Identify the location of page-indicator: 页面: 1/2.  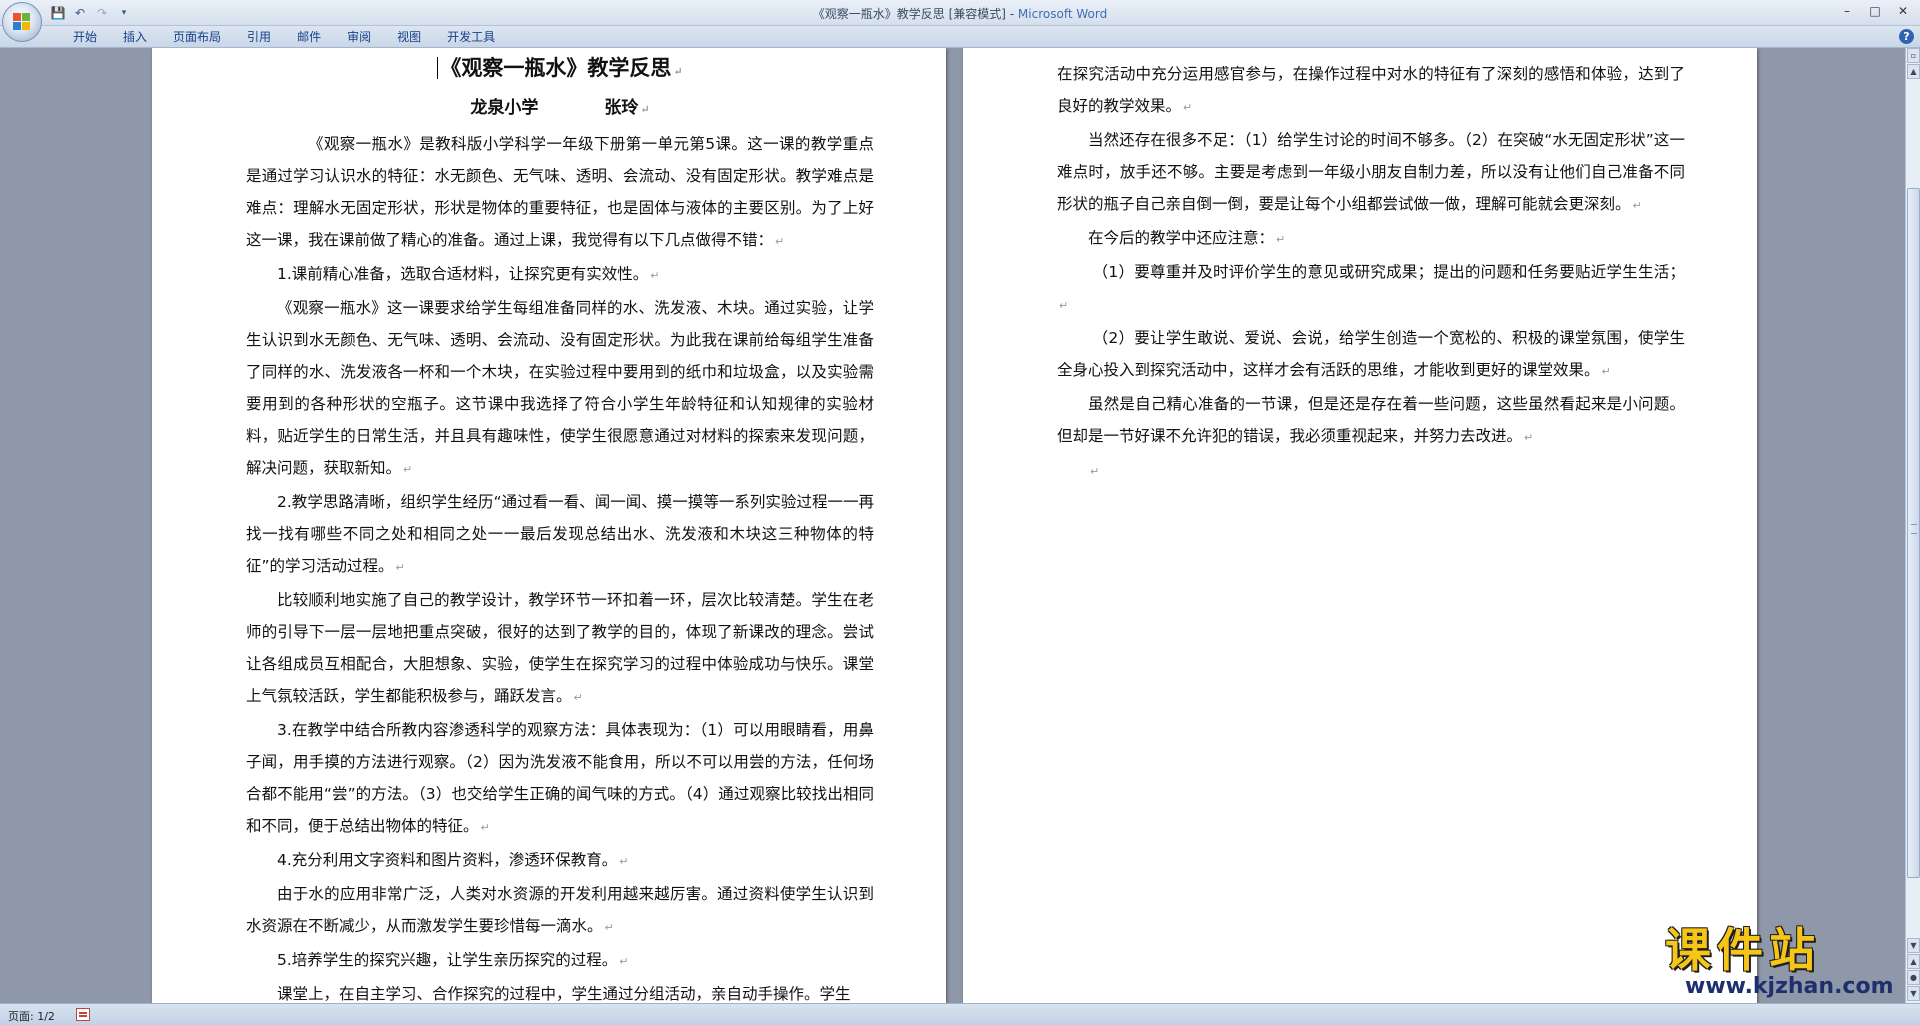
(31, 1016).